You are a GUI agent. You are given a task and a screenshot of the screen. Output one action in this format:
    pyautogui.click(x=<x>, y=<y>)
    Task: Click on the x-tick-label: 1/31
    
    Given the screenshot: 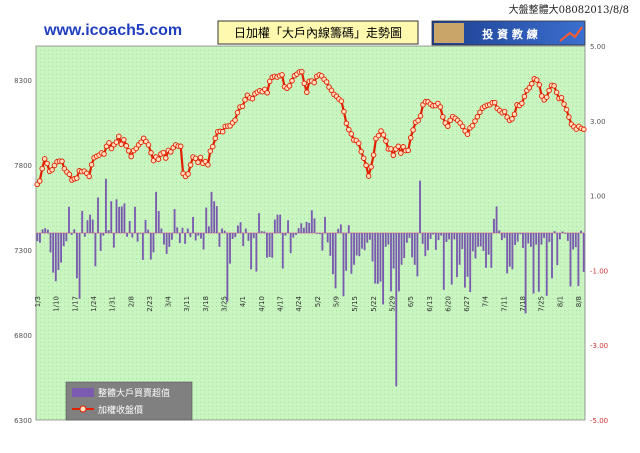 What is the action you would take?
    pyautogui.click(x=113, y=304)
    